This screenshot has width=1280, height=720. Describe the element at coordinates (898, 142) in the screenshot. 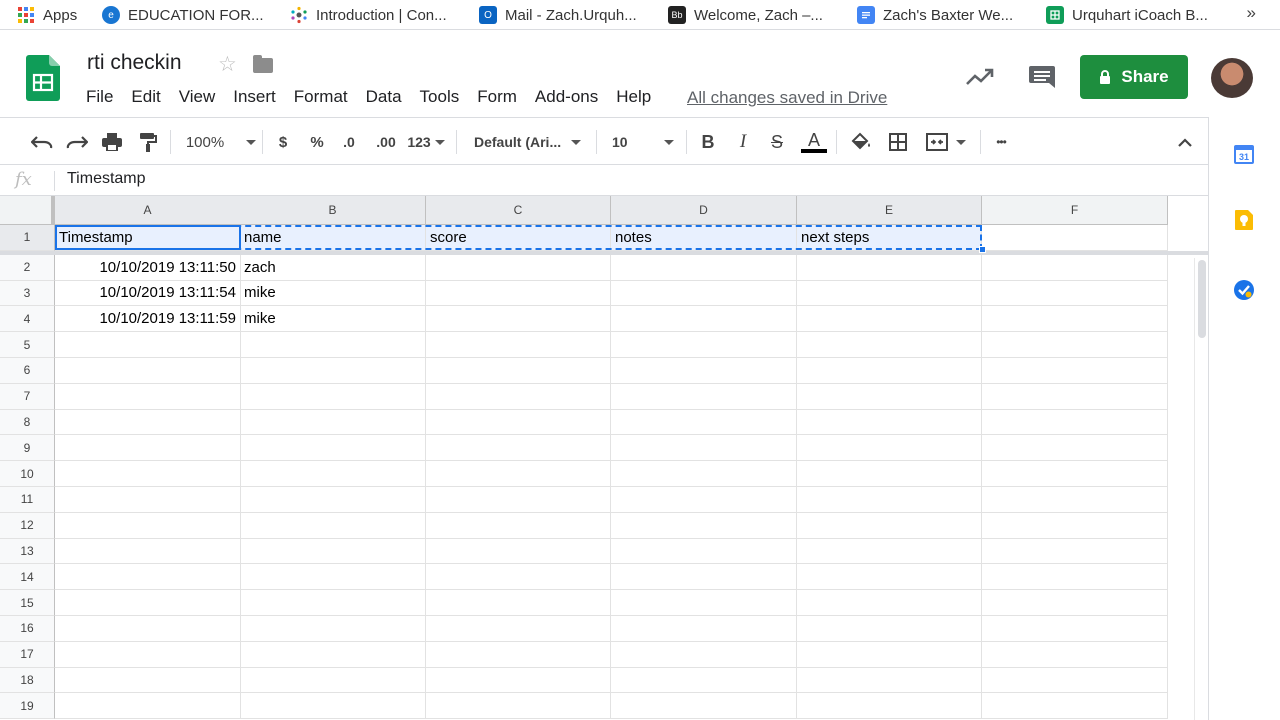

I see `borders-icon` at that location.